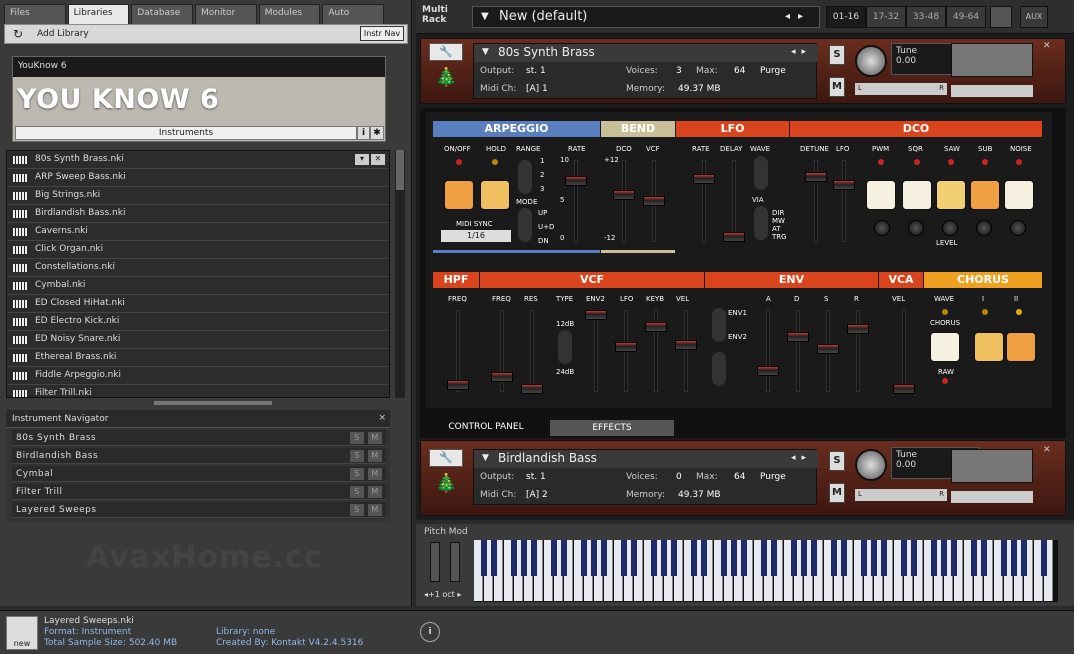 The image size is (1074, 654). What do you see at coordinates (63, 34) in the screenshot?
I see `add-library-label: Add Library` at bounding box center [63, 34].